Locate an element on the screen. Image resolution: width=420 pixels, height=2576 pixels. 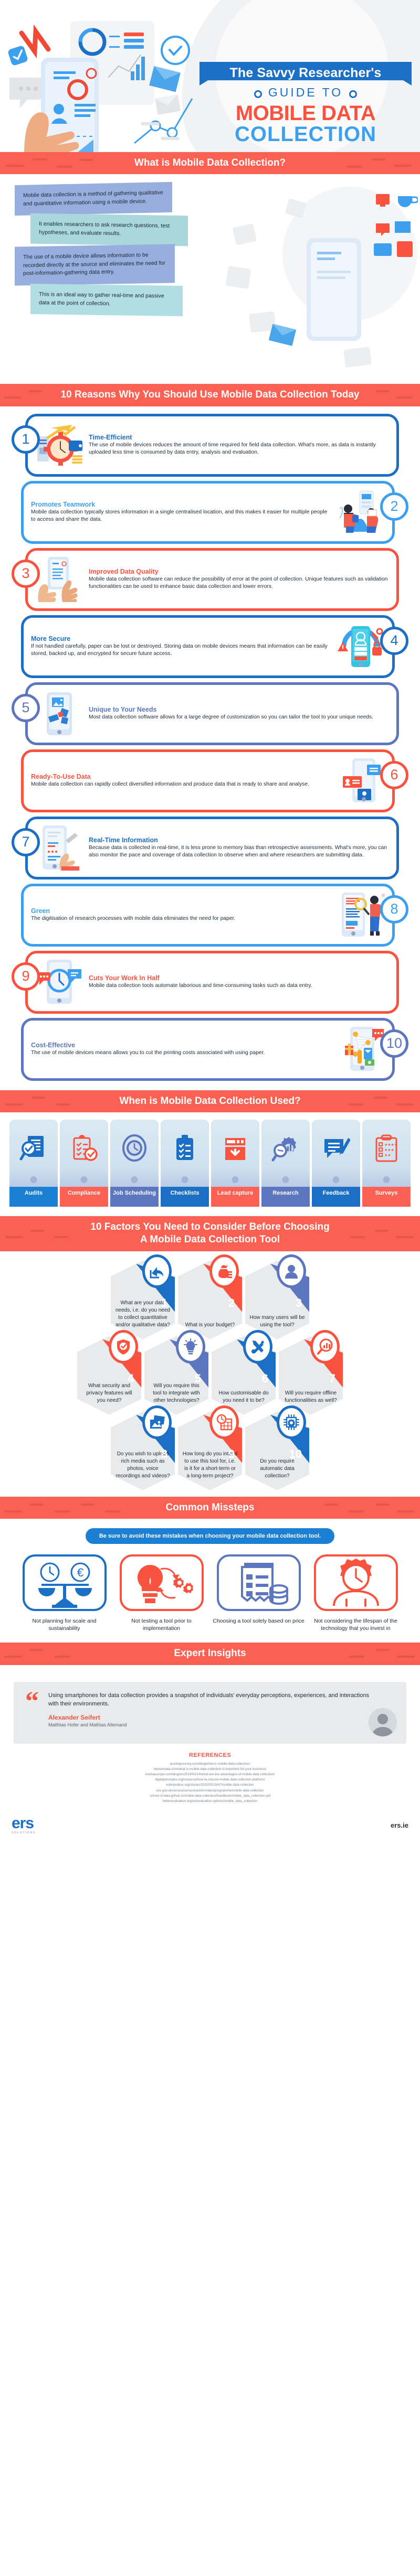
speech-bubble-pen-icon is located at coordinates (337, 1147).